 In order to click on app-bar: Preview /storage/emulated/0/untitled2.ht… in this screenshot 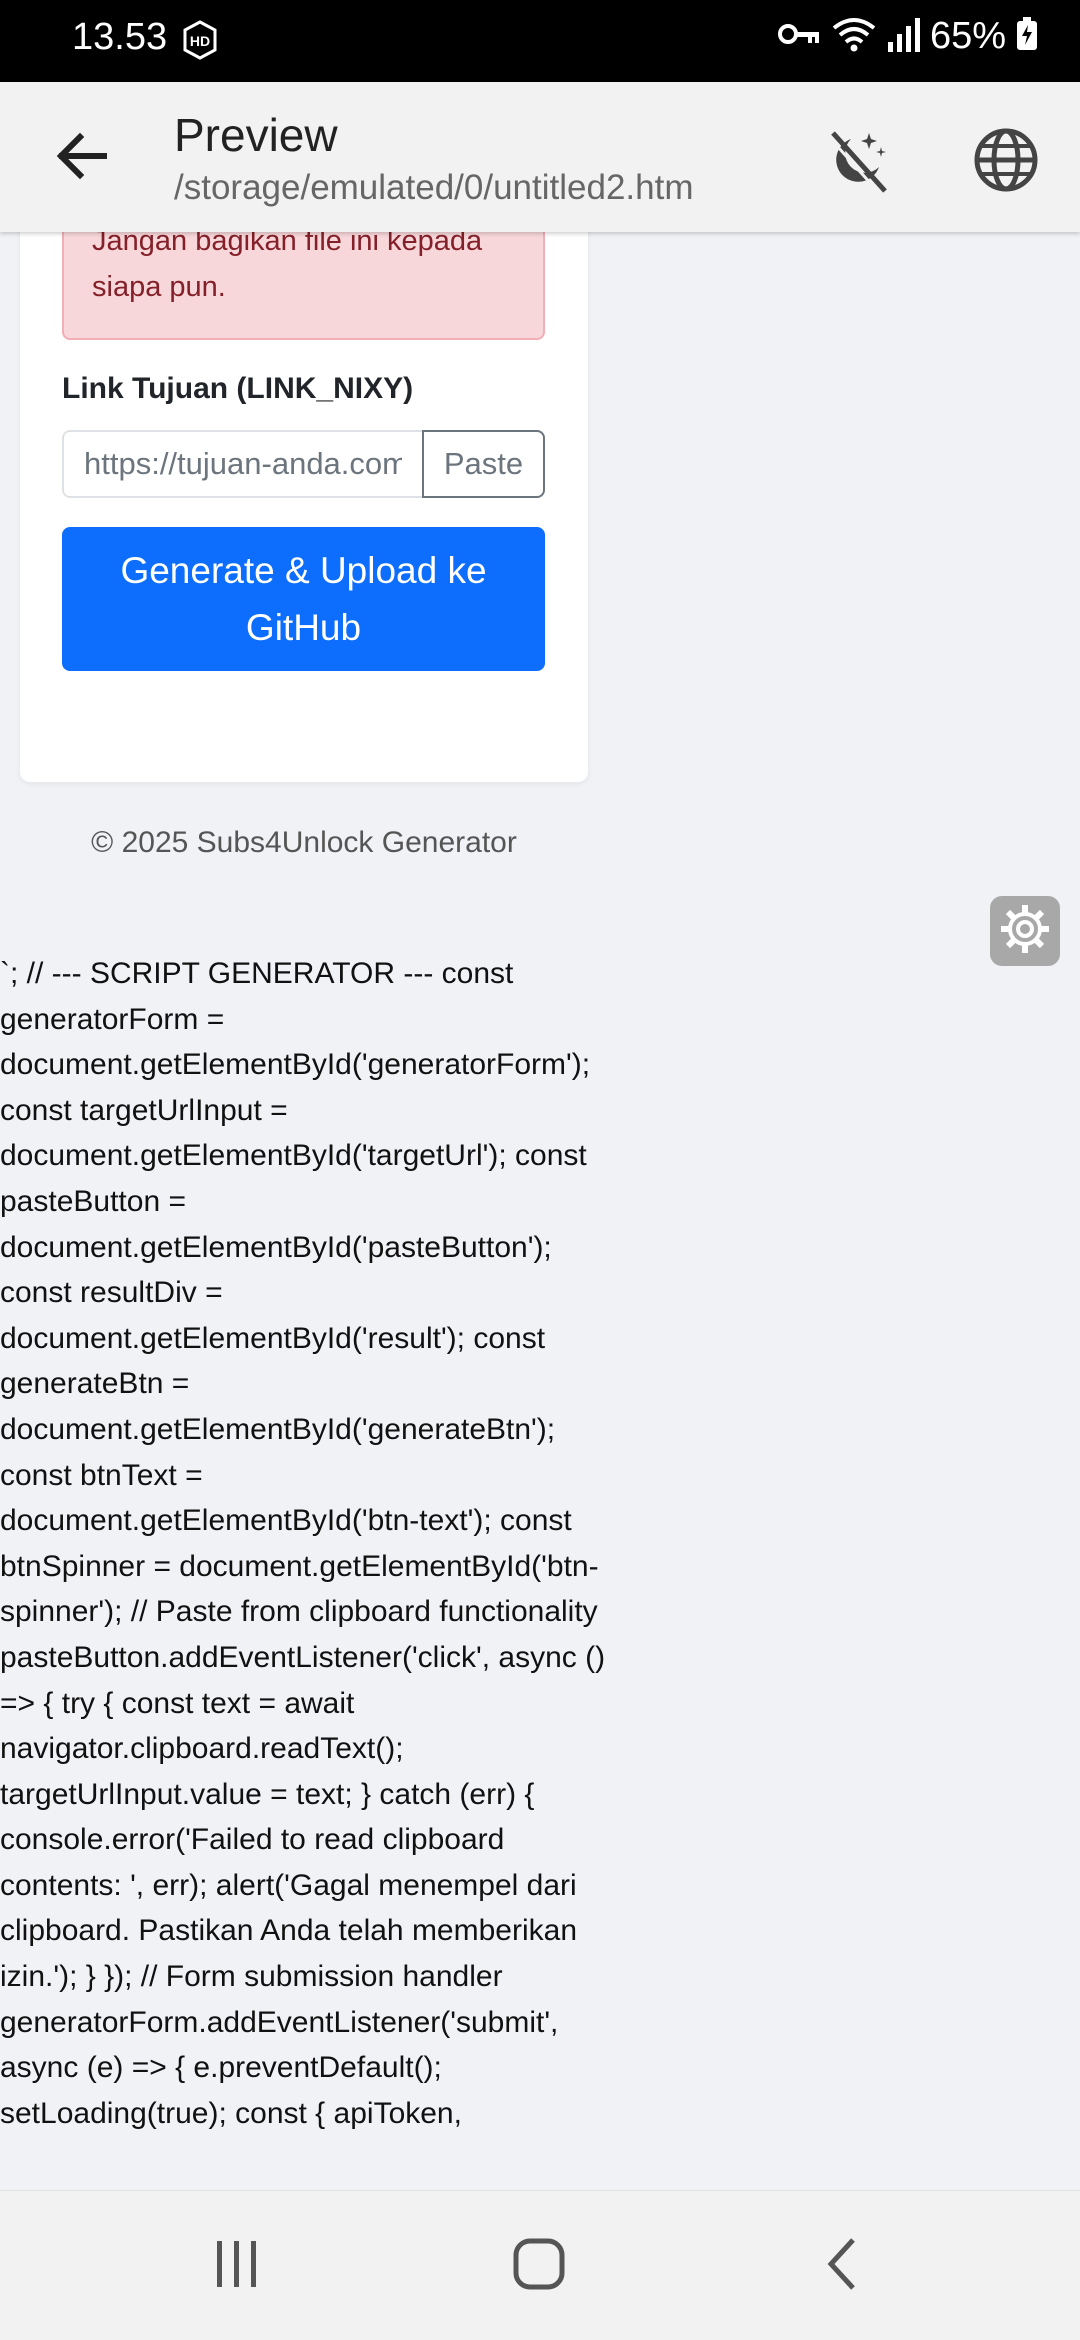, I will do `click(540, 157)`.